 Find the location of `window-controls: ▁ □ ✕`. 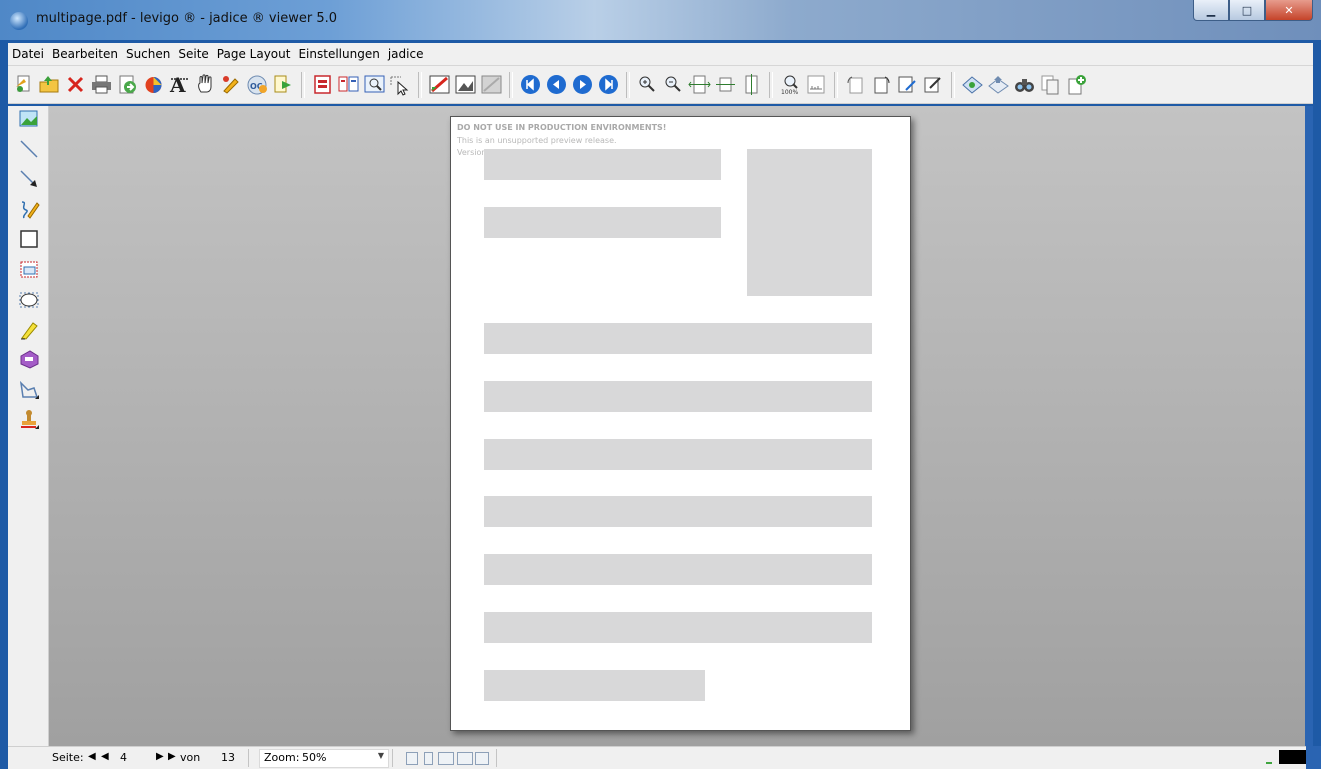

window-controls: ▁ □ ✕ is located at coordinates (1253, 11).